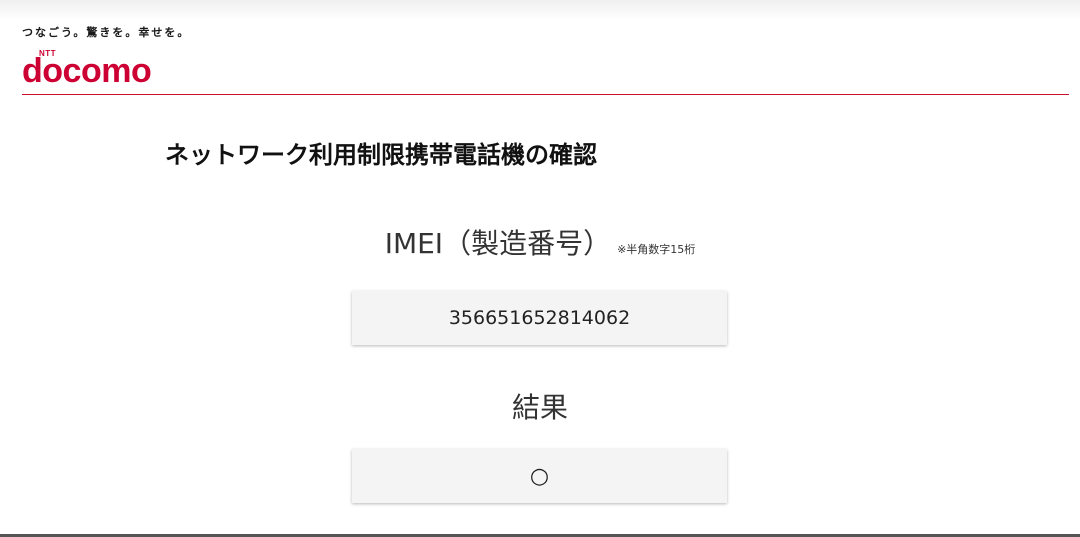 The image size is (1080, 537). What do you see at coordinates (656, 249) in the screenshot?
I see `imei-note: ※半角数字15桁` at bounding box center [656, 249].